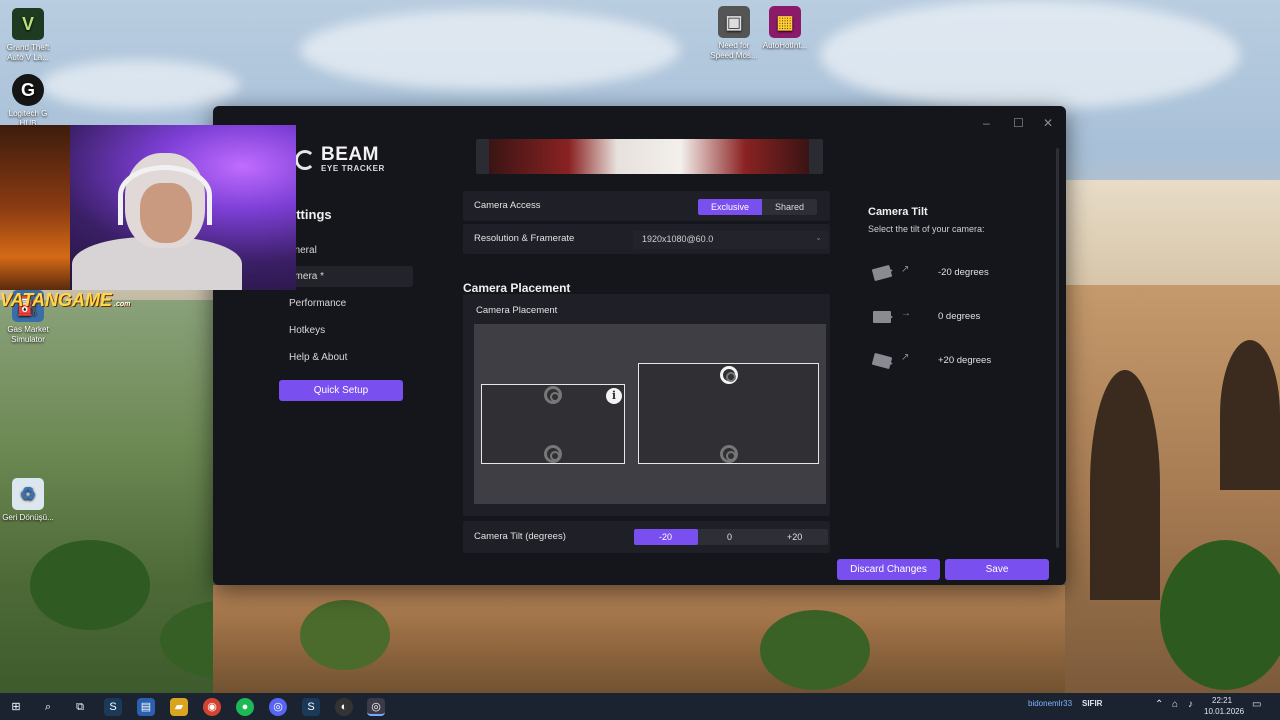 Image resolution: width=1280 pixels, height=720 pixels. Describe the element at coordinates (344, 707) in the screenshot. I see `logitech-taskbar-icon: ◐` at that location.